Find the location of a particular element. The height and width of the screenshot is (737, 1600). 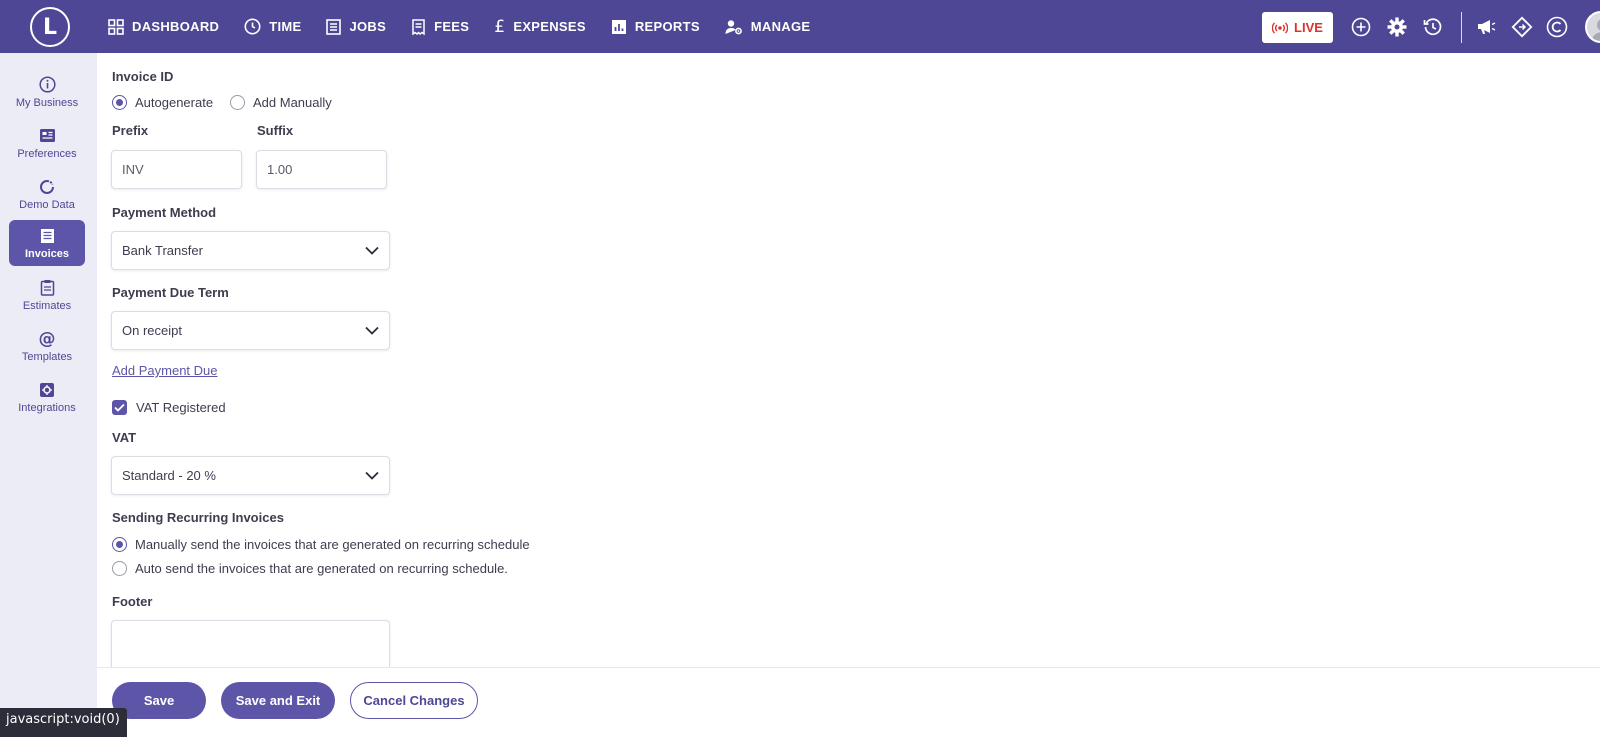

history-icon is located at coordinates (1433, 27).